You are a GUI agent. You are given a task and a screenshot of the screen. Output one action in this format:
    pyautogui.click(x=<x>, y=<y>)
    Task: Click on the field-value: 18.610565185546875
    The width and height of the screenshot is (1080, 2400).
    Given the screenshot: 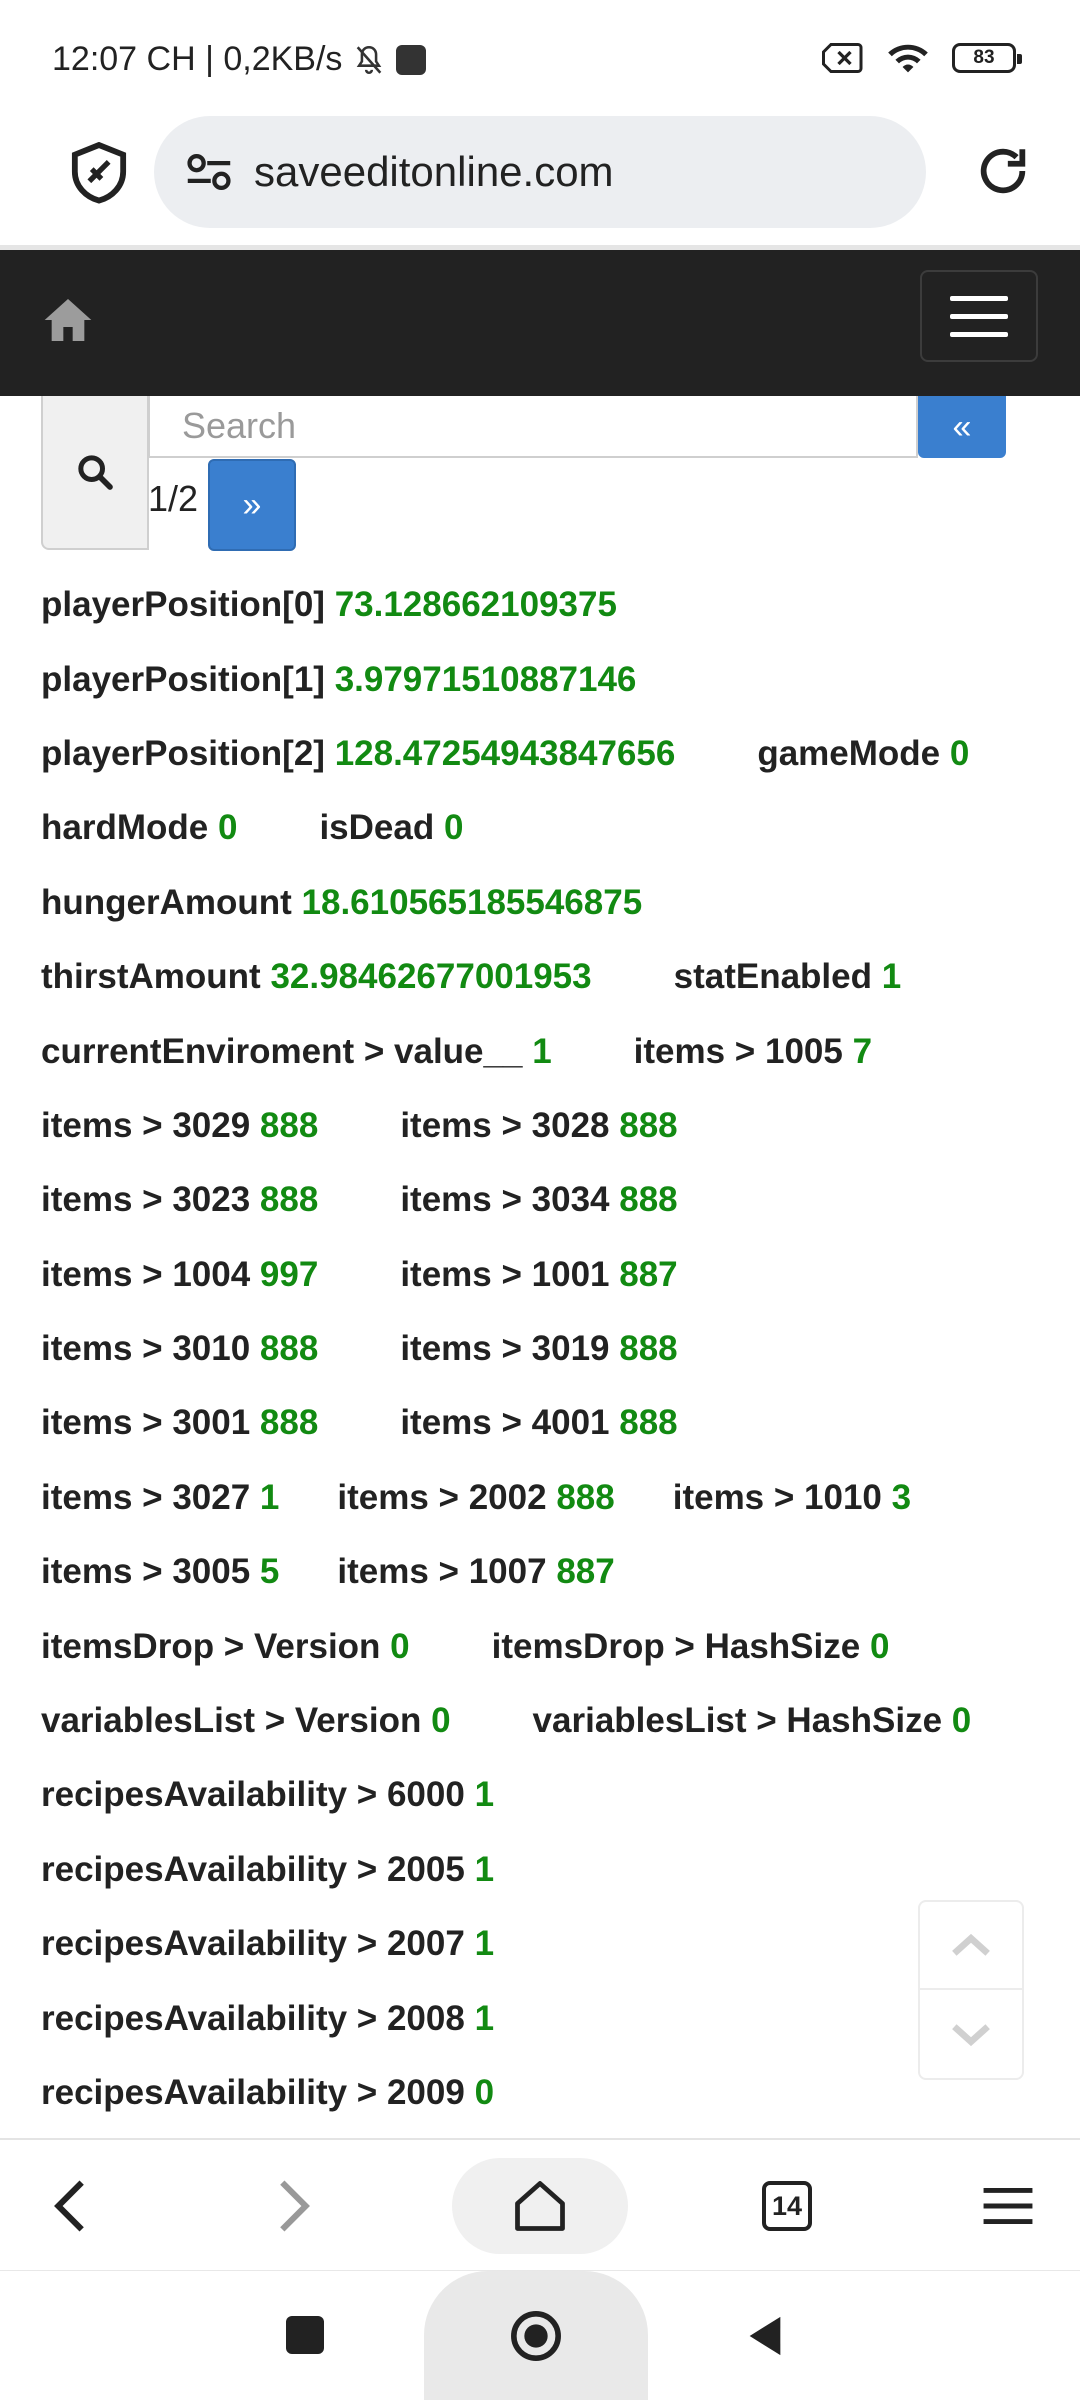 What is the action you would take?
    pyautogui.click(x=472, y=902)
    